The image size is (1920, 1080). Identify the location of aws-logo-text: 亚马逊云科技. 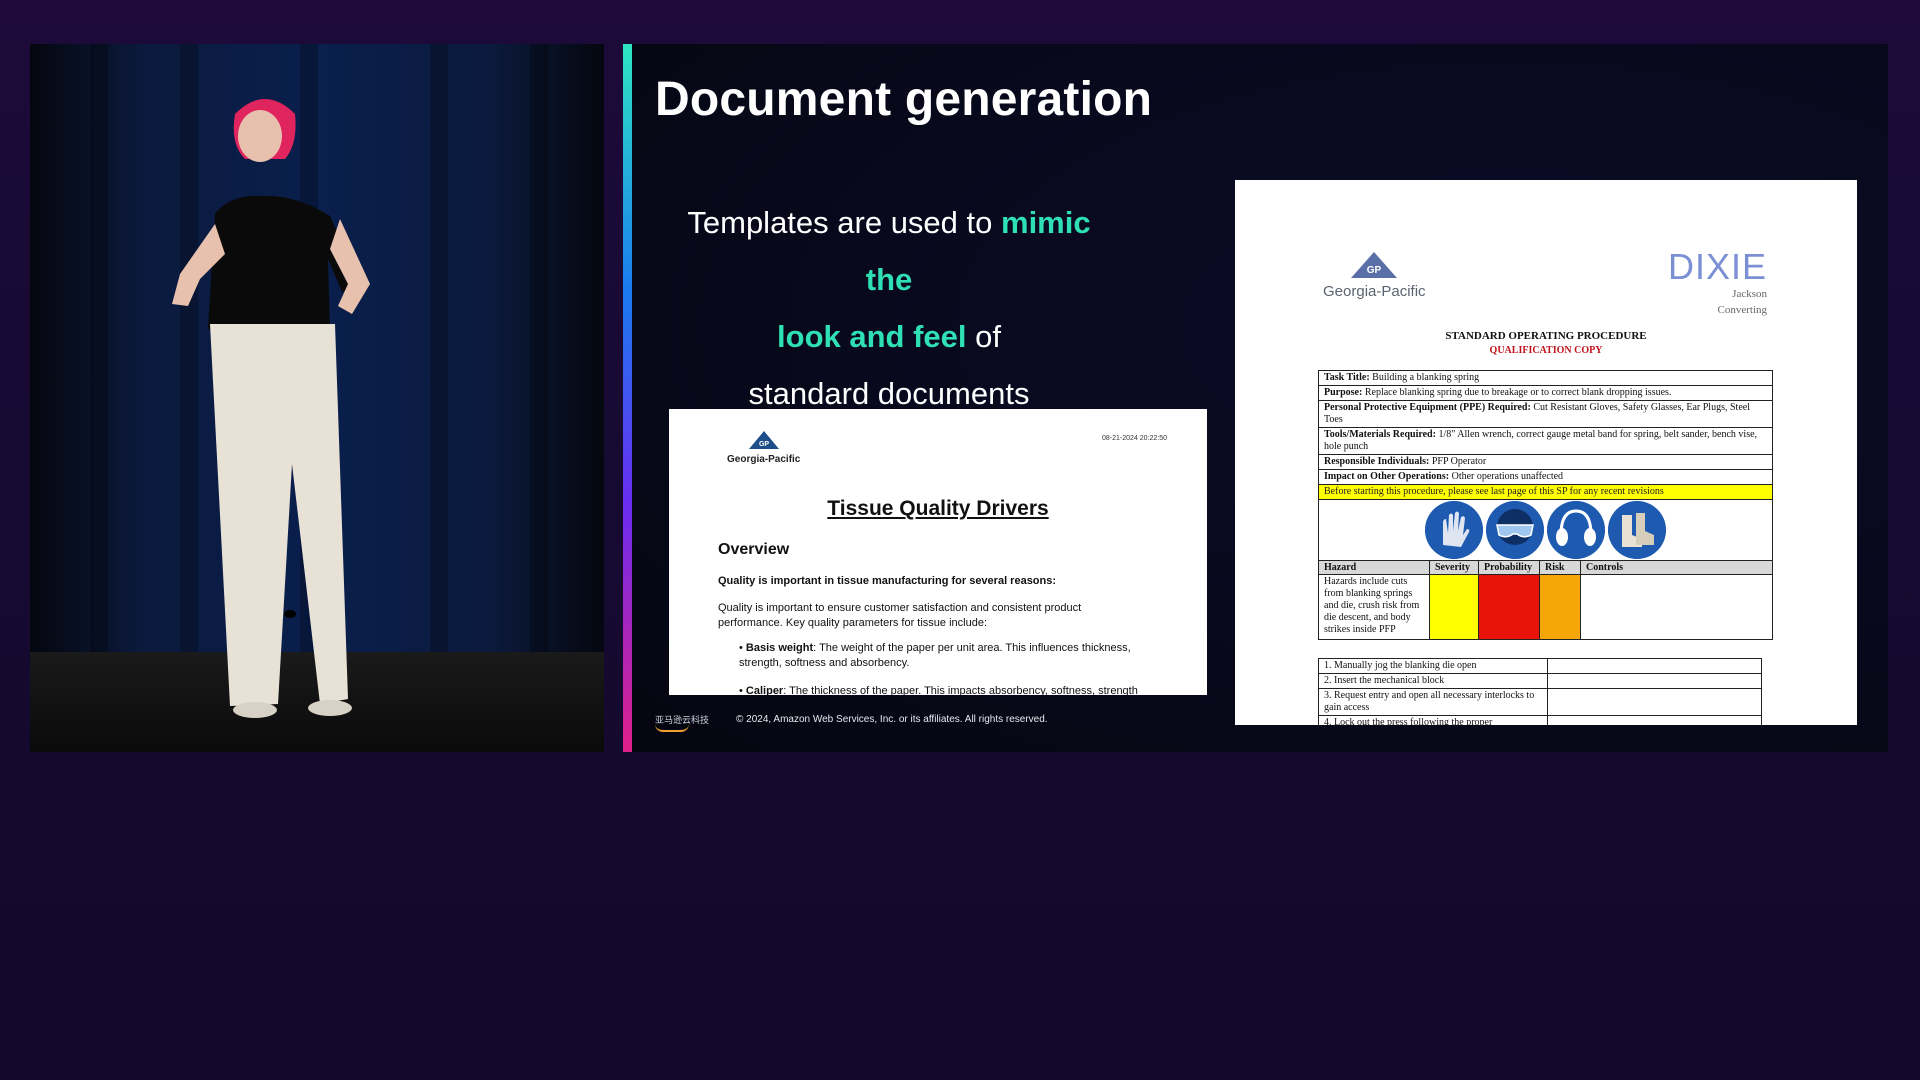
(682, 720).